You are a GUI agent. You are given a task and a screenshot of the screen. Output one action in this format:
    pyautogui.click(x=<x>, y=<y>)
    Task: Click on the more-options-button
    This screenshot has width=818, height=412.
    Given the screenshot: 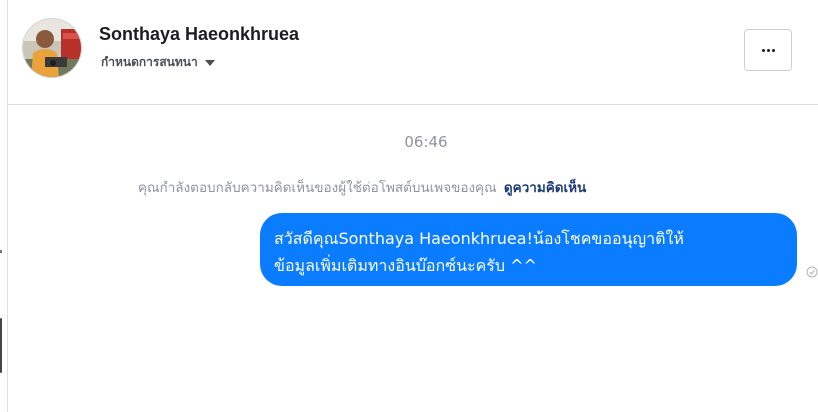 What is the action you would take?
    pyautogui.click(x=768, y=50)
    